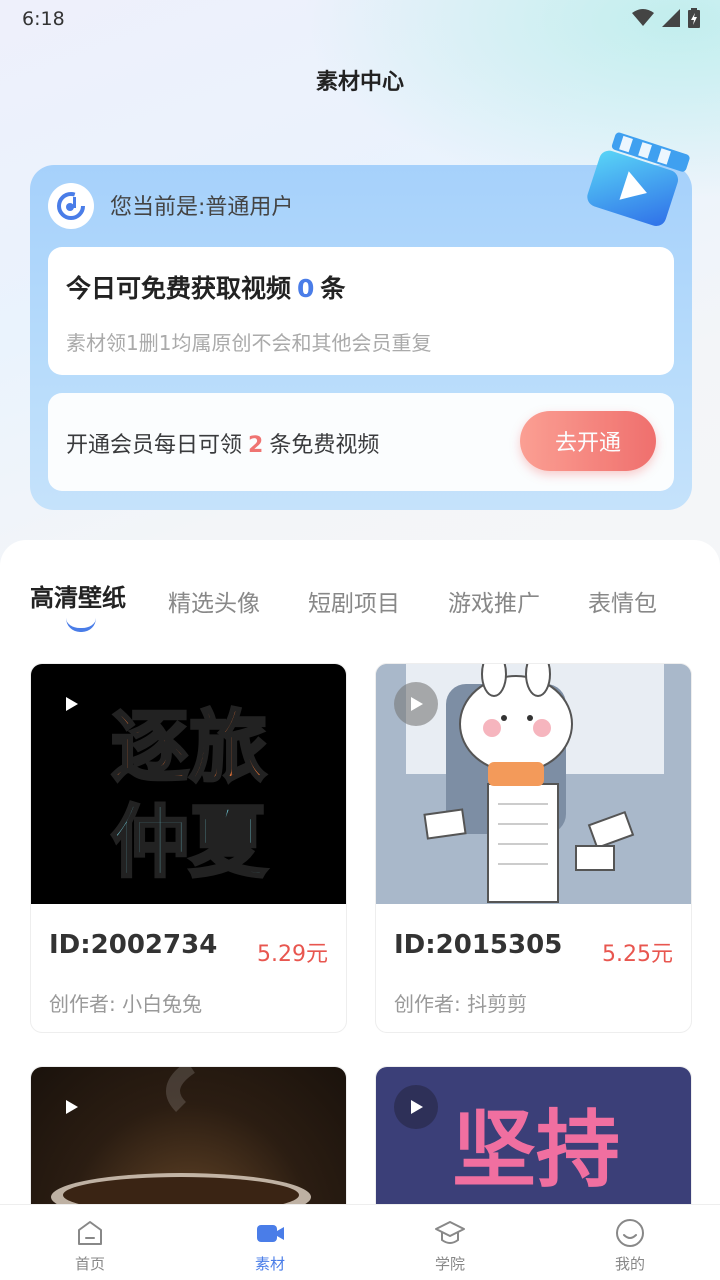  What do you see at coordinates (81, 625) in the screenshot?
I see `tab-indicator` at bounding box center [81, 625].